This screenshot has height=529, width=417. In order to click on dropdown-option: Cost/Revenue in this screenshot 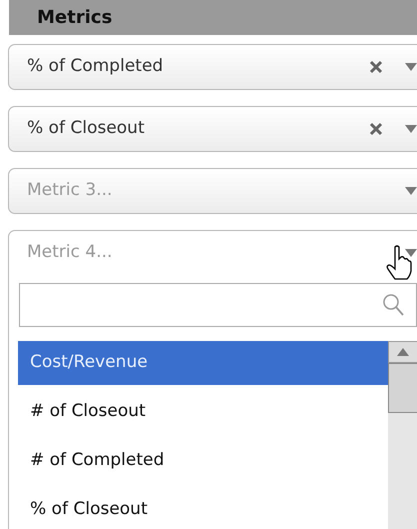, I will do `click(203, 363)`.